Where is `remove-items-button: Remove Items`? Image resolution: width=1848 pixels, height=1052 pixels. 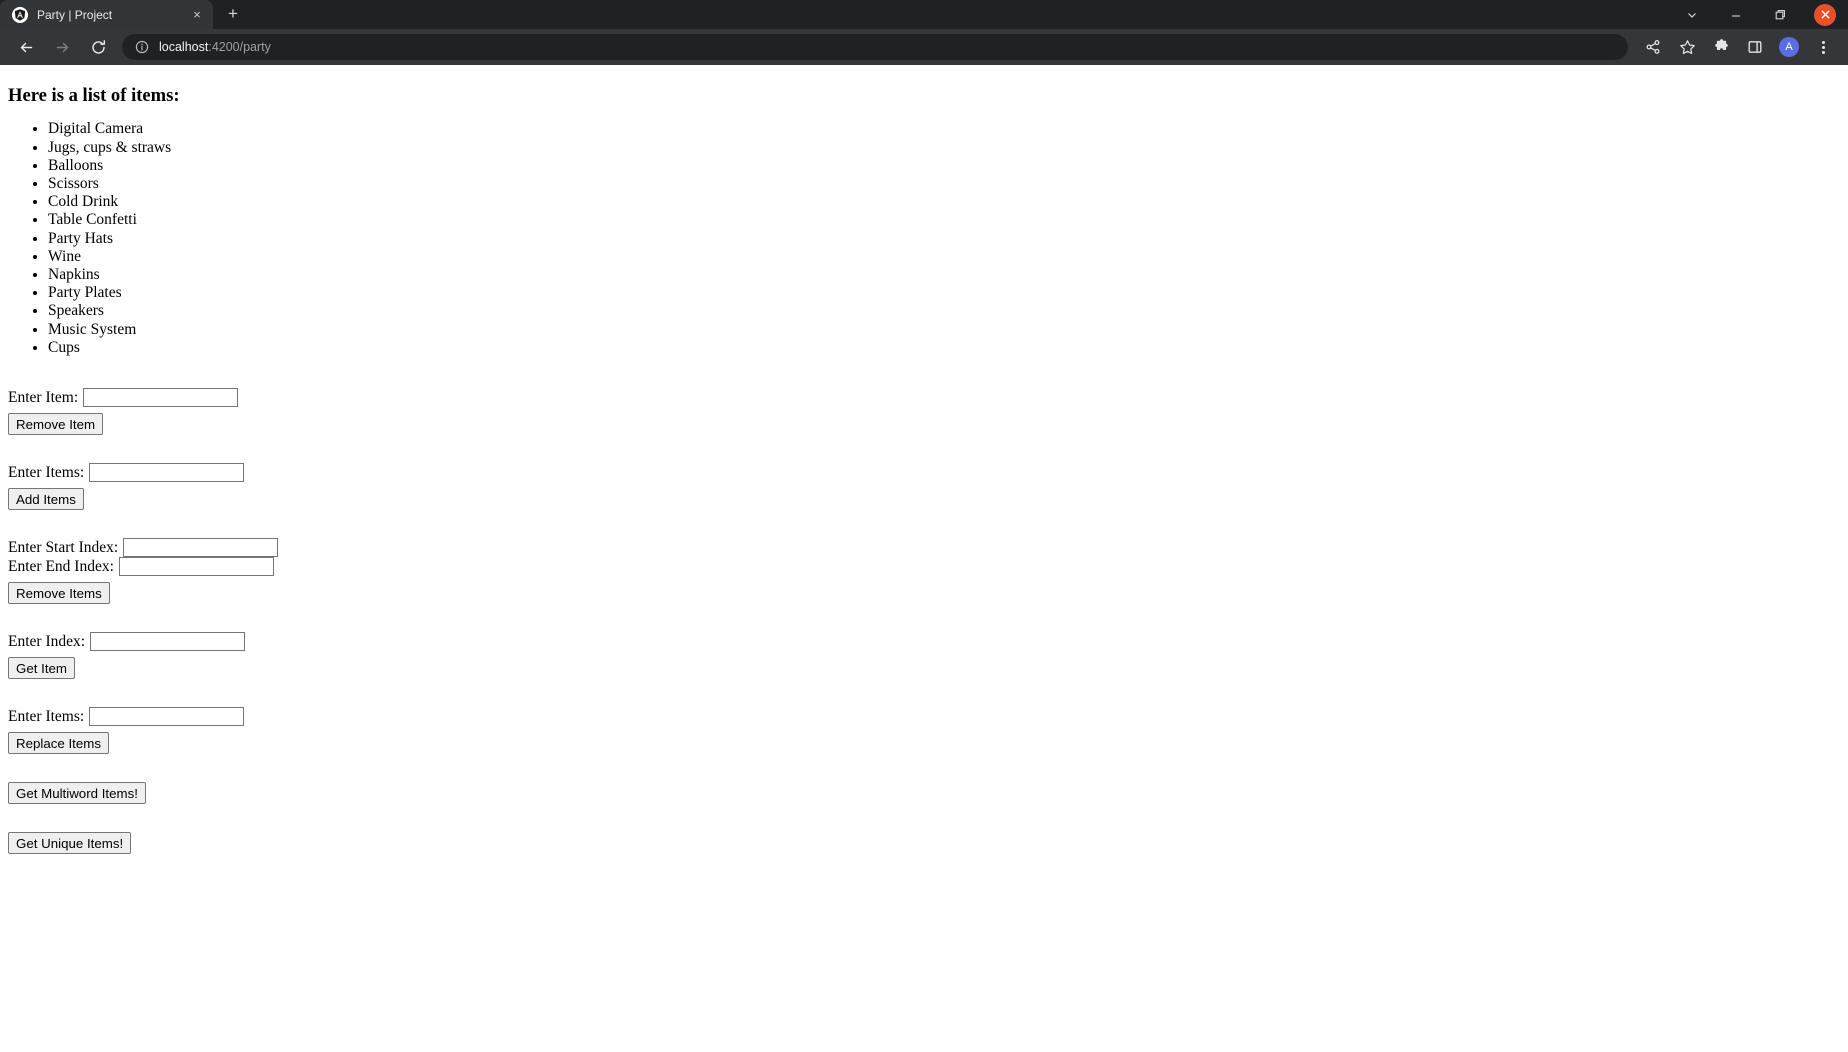 remove-items-button: Remove Items is located at coordinates (59, 593).